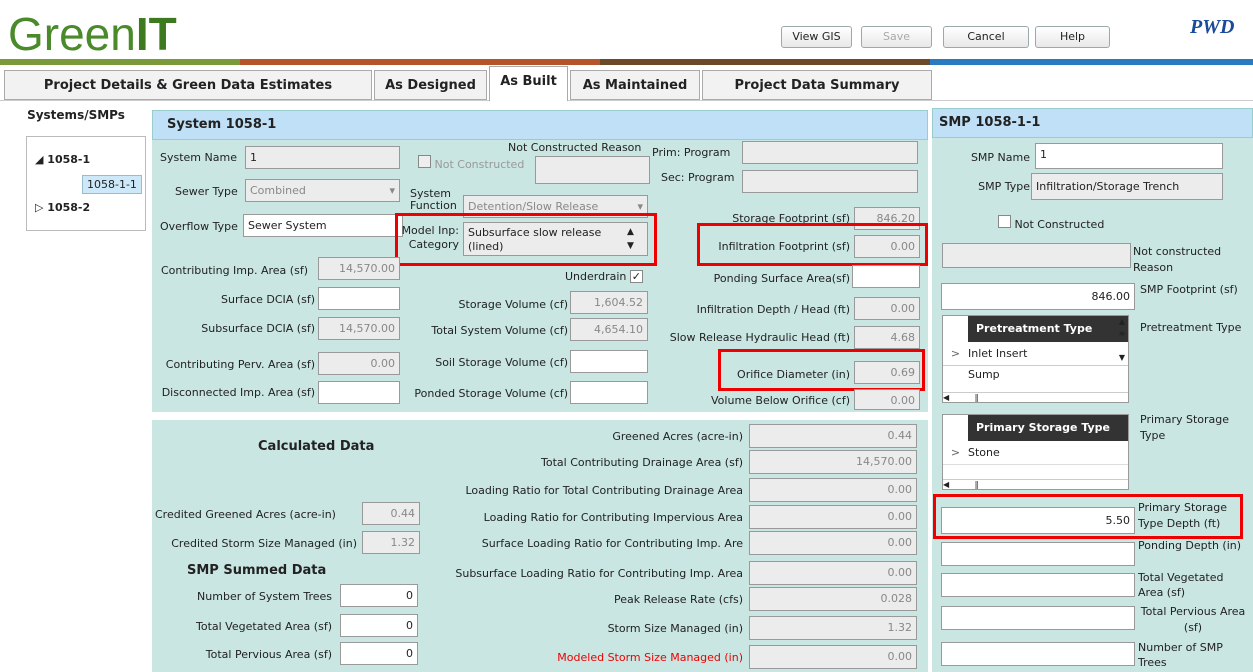 This screenshot has height=672, width=1253. What do you see at coordinates (323, 225) in the screenshot?
I see `overflow-type-field: Sewer System` at bounding box center [323, 225].